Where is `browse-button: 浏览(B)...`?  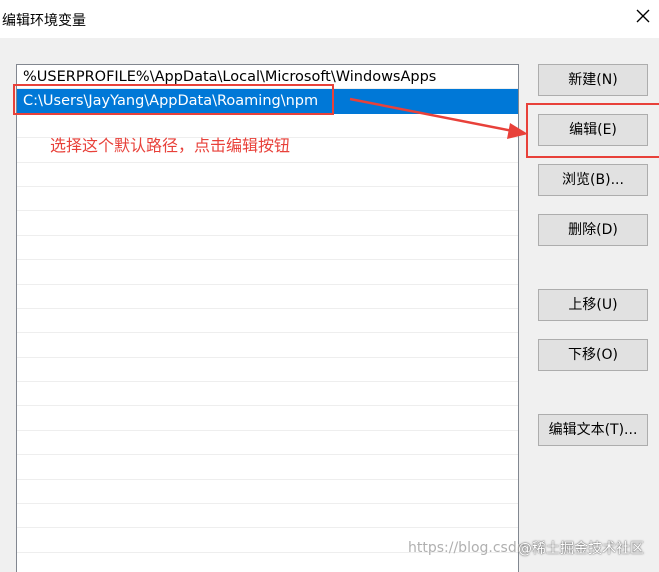 browse-button: 浏览(B)... is located at coordinates (593, 180).